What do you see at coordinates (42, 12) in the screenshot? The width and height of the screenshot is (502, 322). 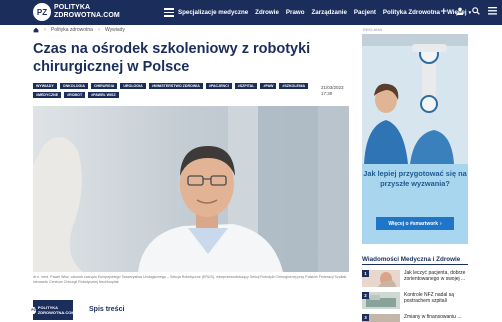 I see `site-logo: PZ` at bounding box center [42, 12].